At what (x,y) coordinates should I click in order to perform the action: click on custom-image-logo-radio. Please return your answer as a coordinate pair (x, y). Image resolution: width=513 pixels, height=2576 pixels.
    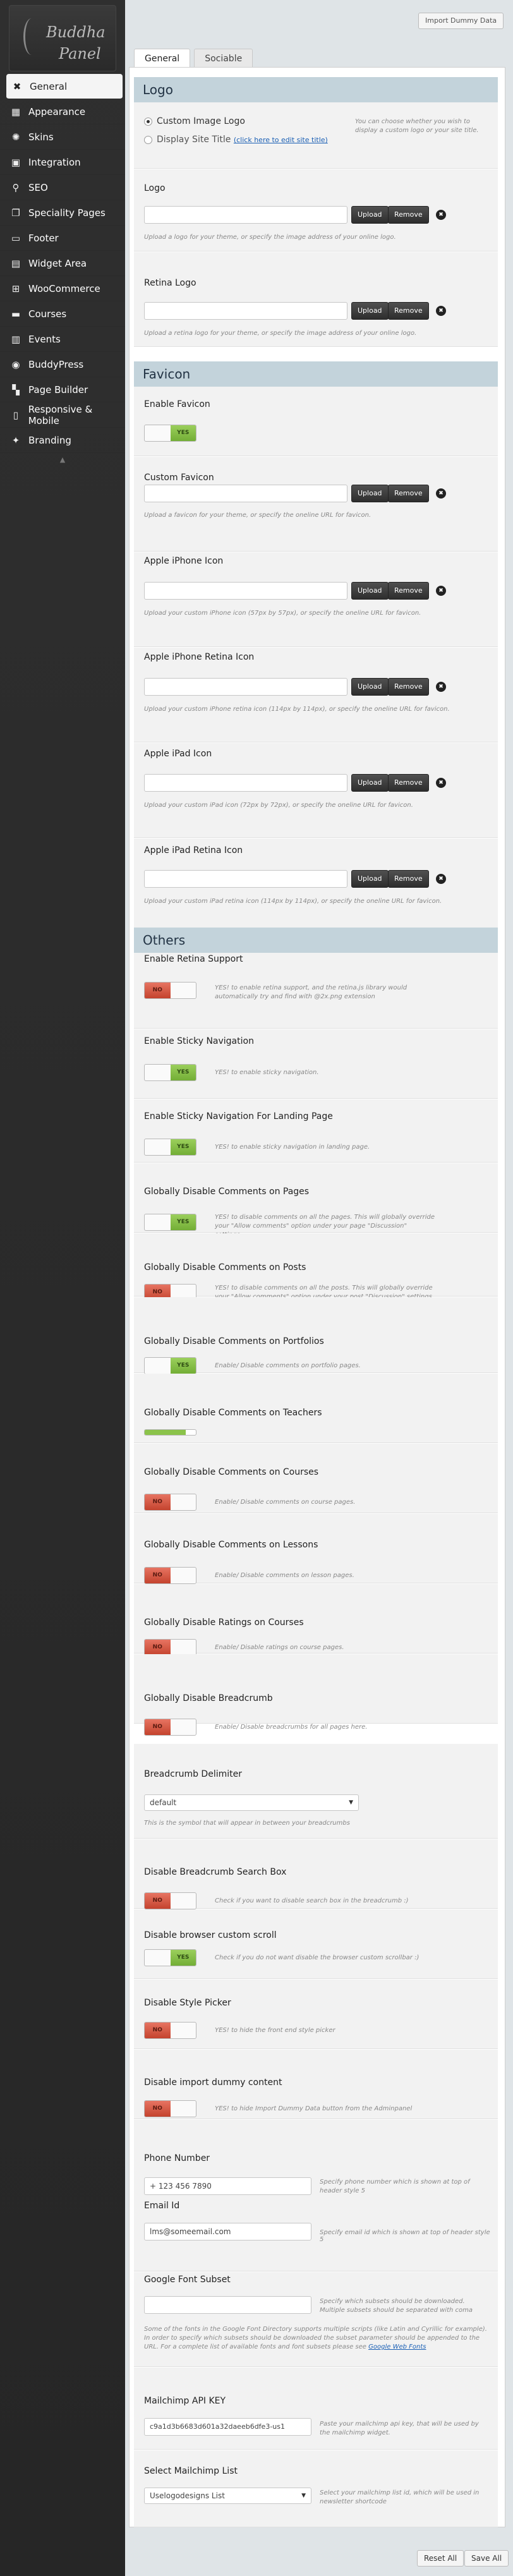
    Looking at the image, I should click on (148, 122).